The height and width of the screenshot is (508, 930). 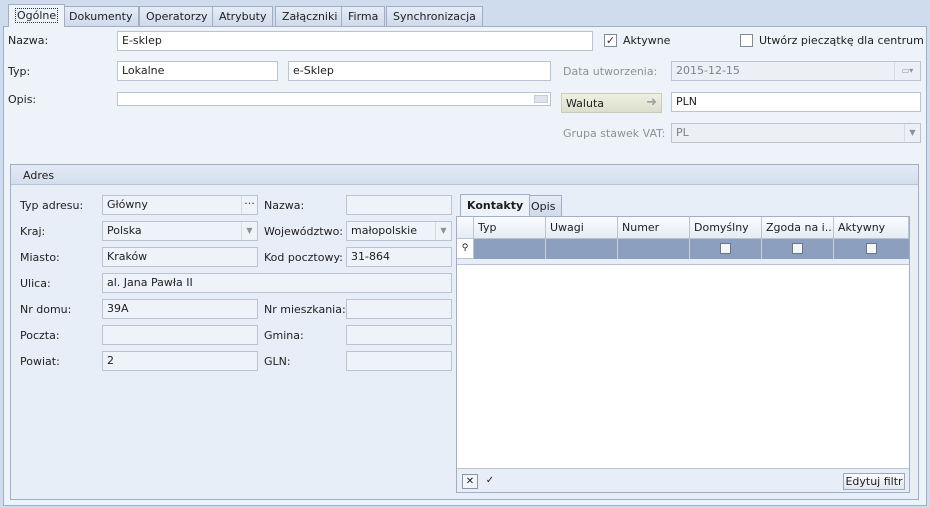 I want to click on miasto-field: Kraków, so click(x=180, y=257).